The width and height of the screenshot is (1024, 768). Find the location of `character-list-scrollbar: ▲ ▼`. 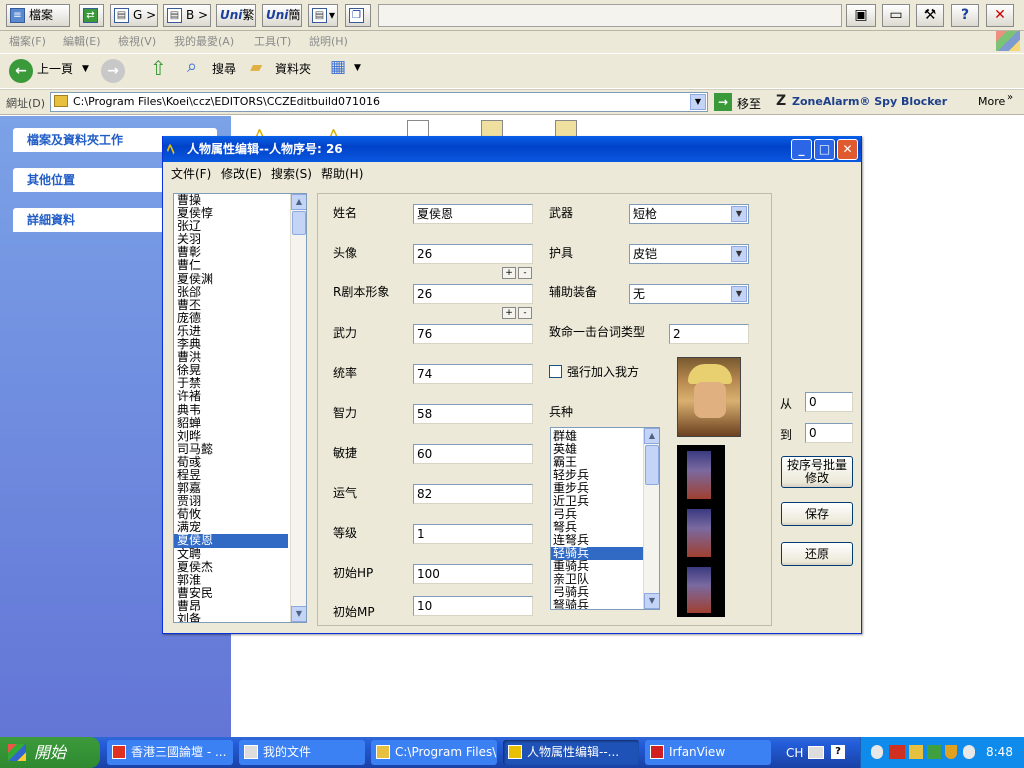

character-list-scrollbar: ▲ ▼ is located at coordinates (298, 408).